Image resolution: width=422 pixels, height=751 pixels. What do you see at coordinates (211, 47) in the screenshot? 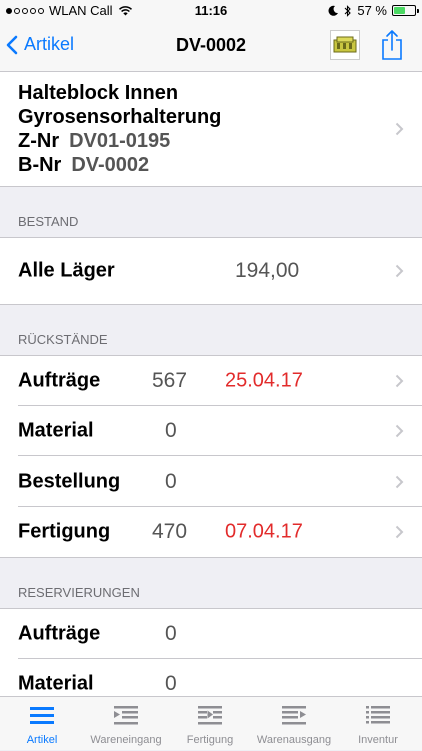
I see `navigation-bar: Artikel DV-0002` at bounding box center [211, 47].